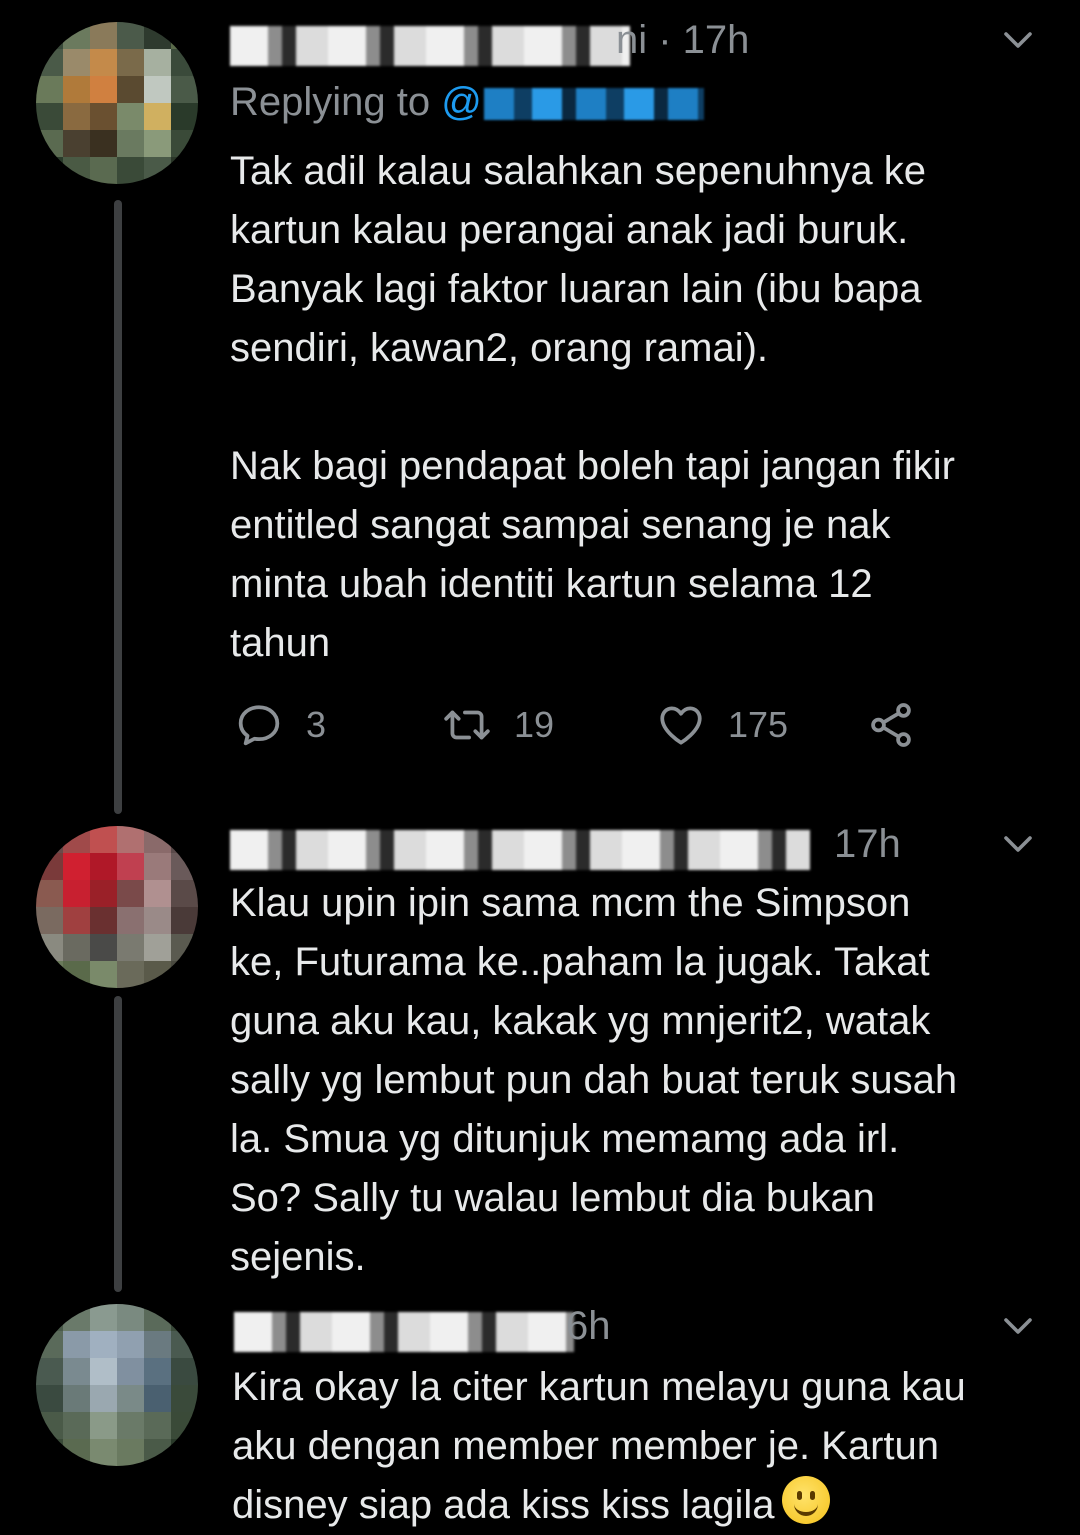  What do you see at coordinates (722, 725) in the screenshot?
I see `like-button: 175` at bounding box center [722, 725].